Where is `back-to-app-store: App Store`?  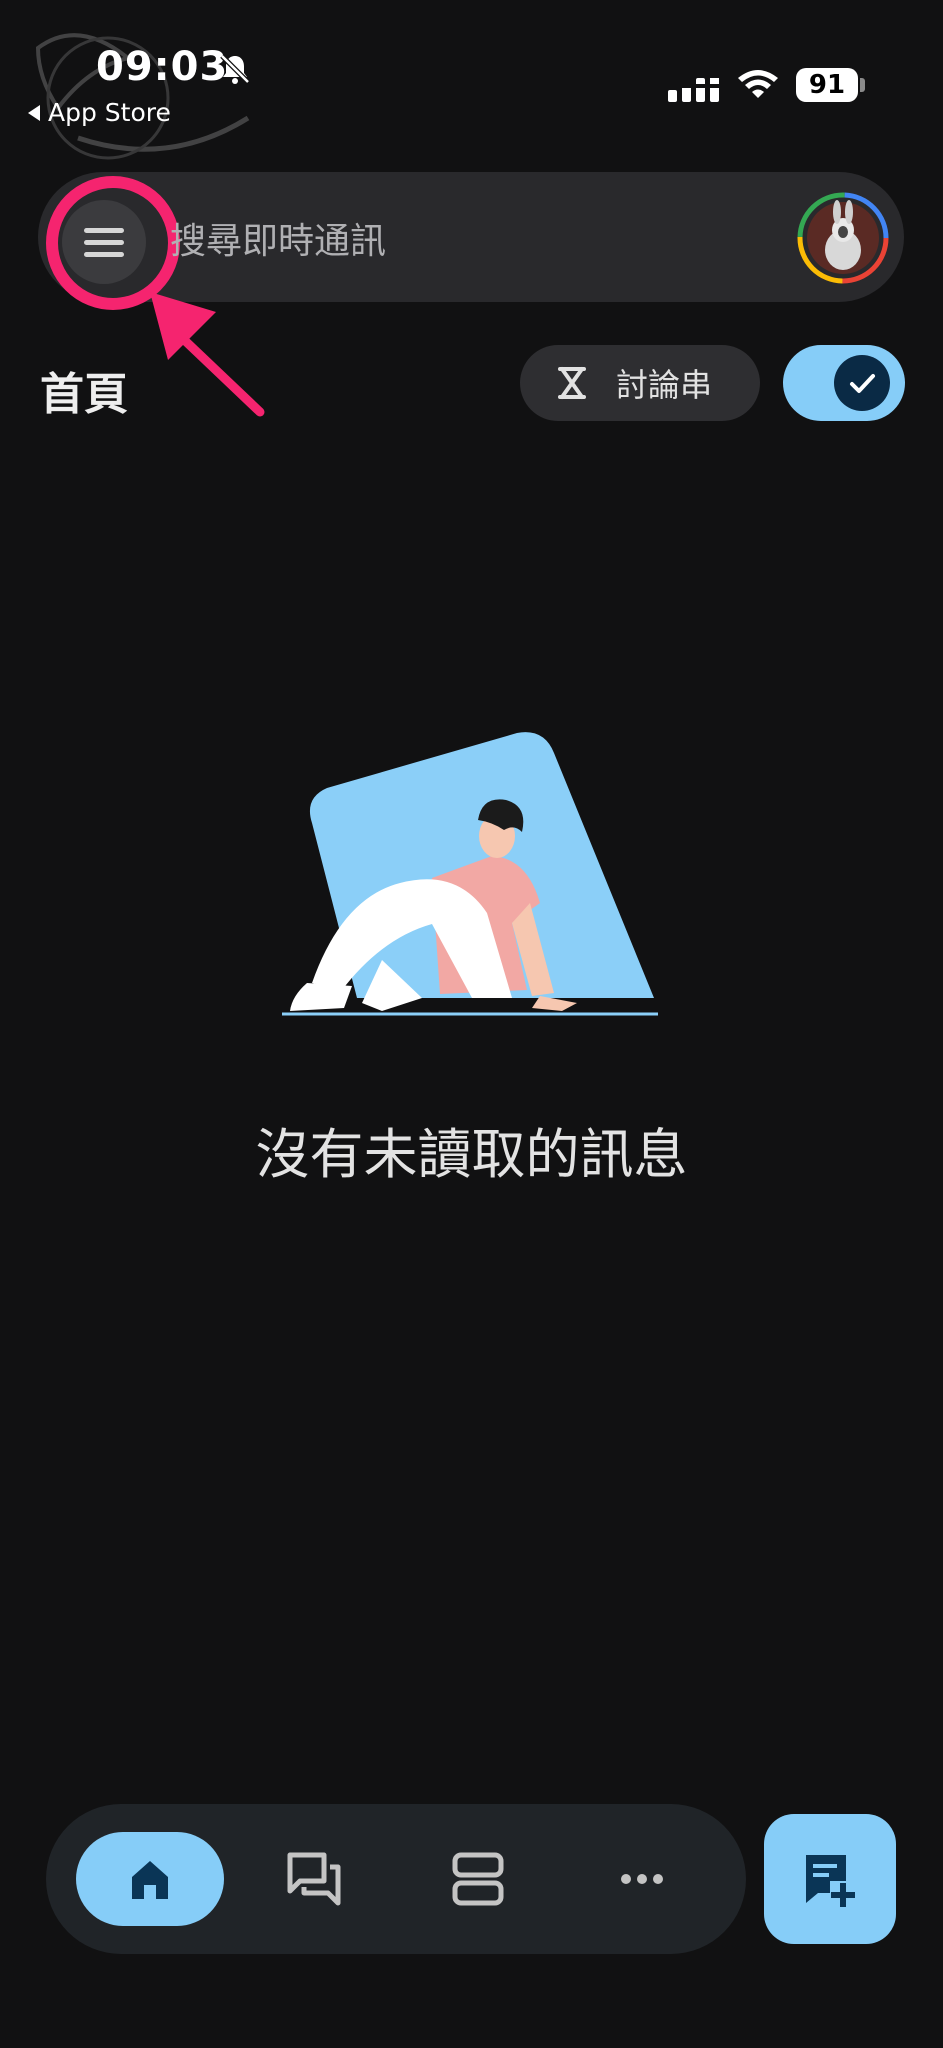 back-to-app-store: App Store is located at coordinates (99, 112).